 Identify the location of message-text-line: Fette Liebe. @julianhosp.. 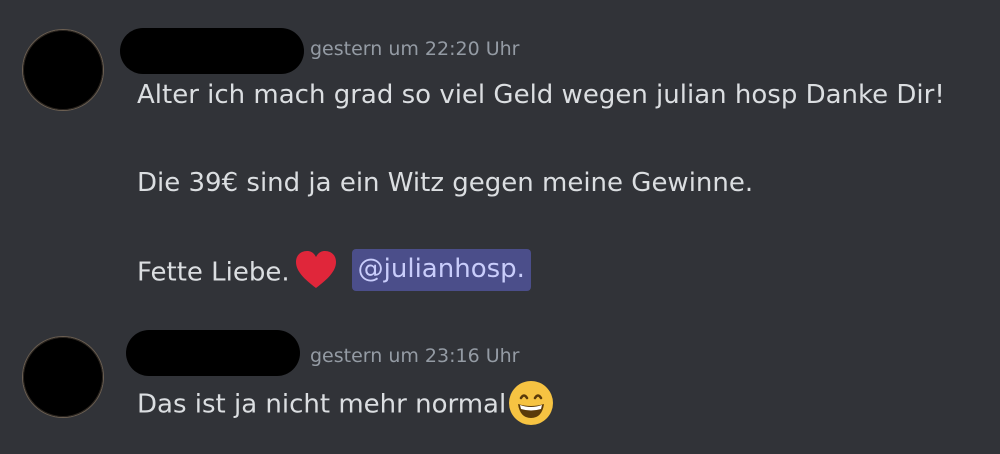
(334, 271).